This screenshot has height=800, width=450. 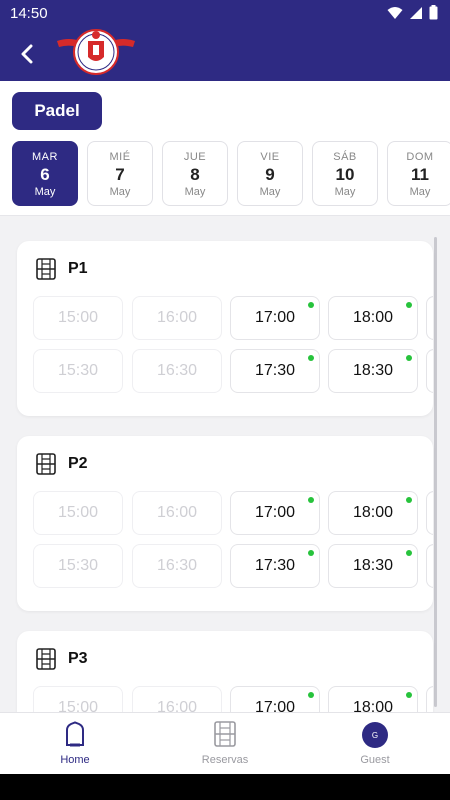 I want to click on day-number: 9, so click(x=270, y=174).